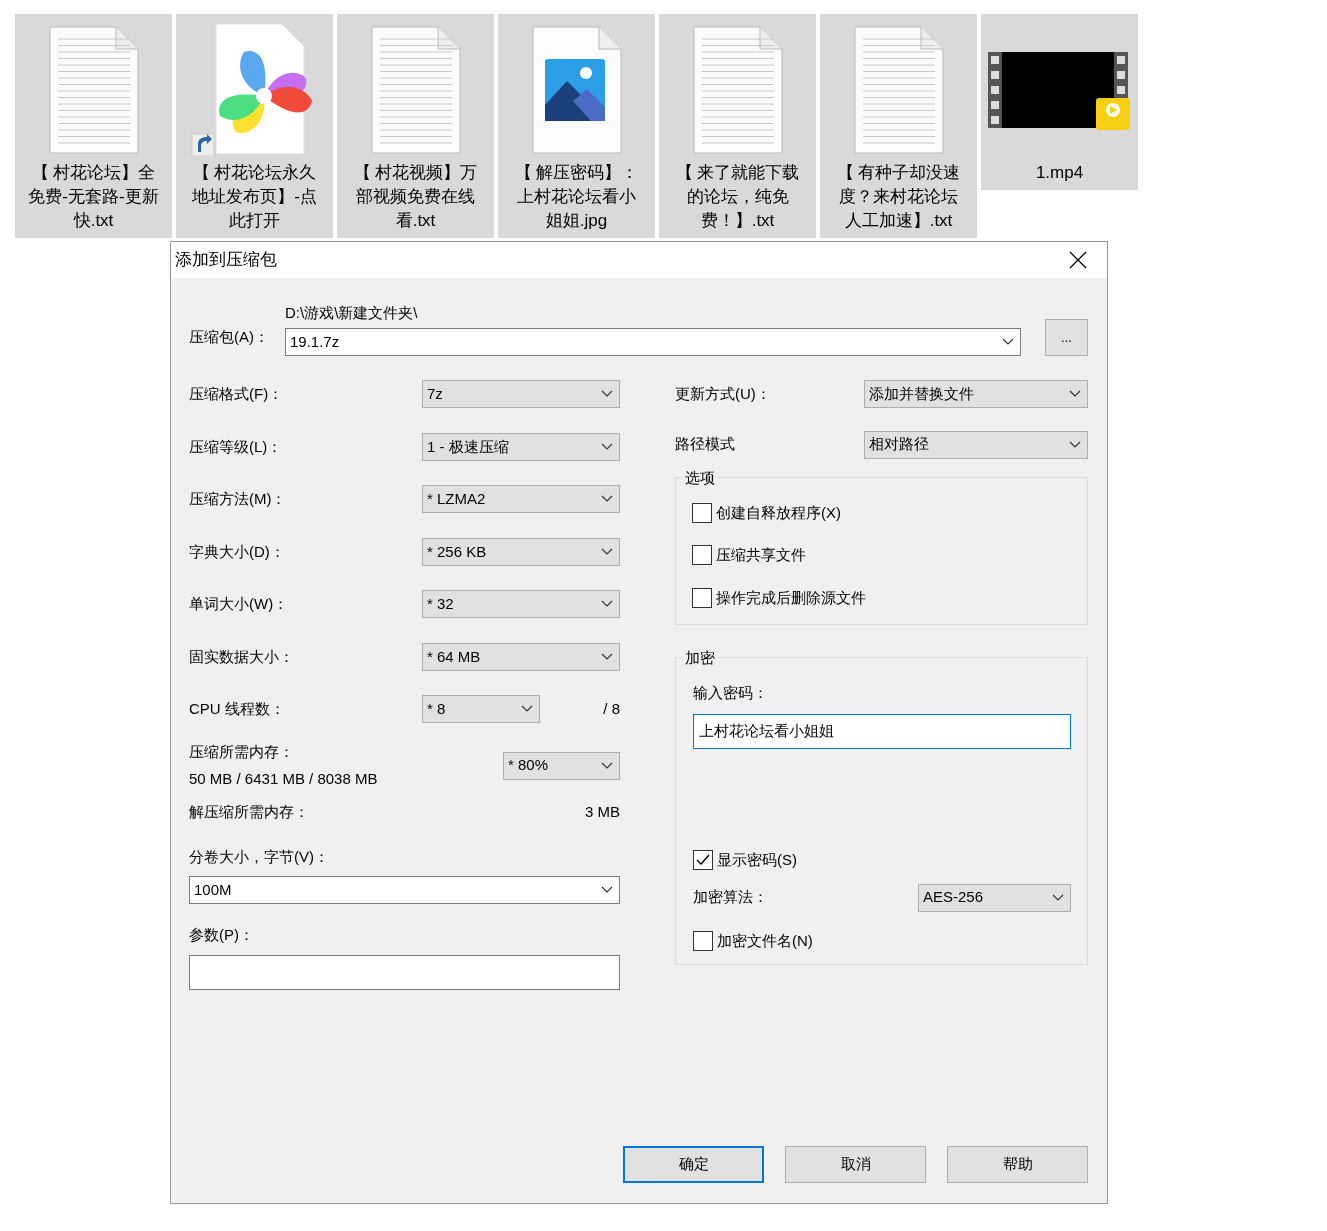 The height and width of the screenshot is (1231, 1327). I want to click on field-label: 参数(P)：, so click(222, 935).